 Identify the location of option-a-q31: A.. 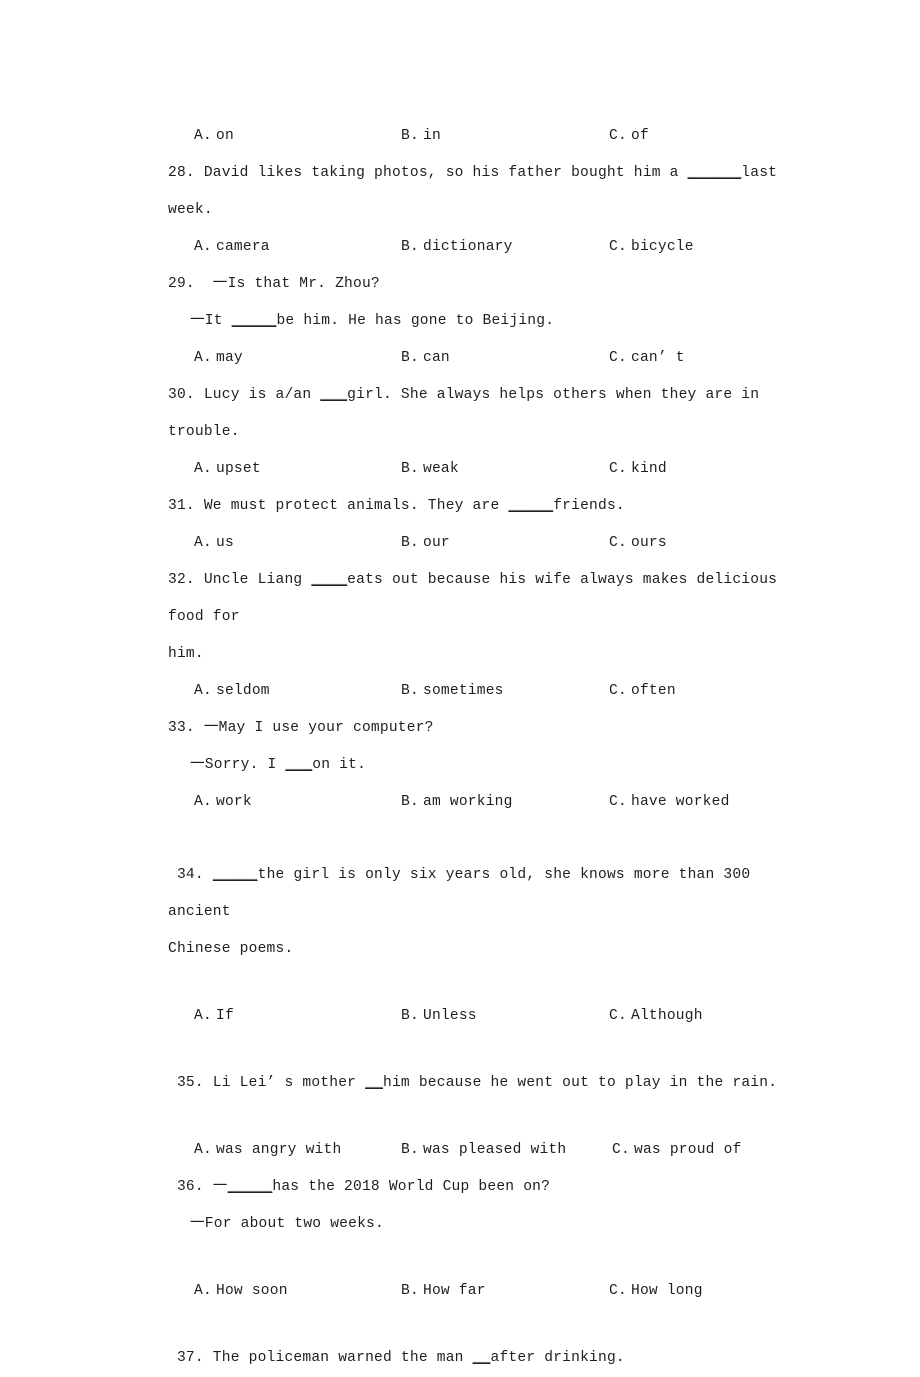
(203, 543).